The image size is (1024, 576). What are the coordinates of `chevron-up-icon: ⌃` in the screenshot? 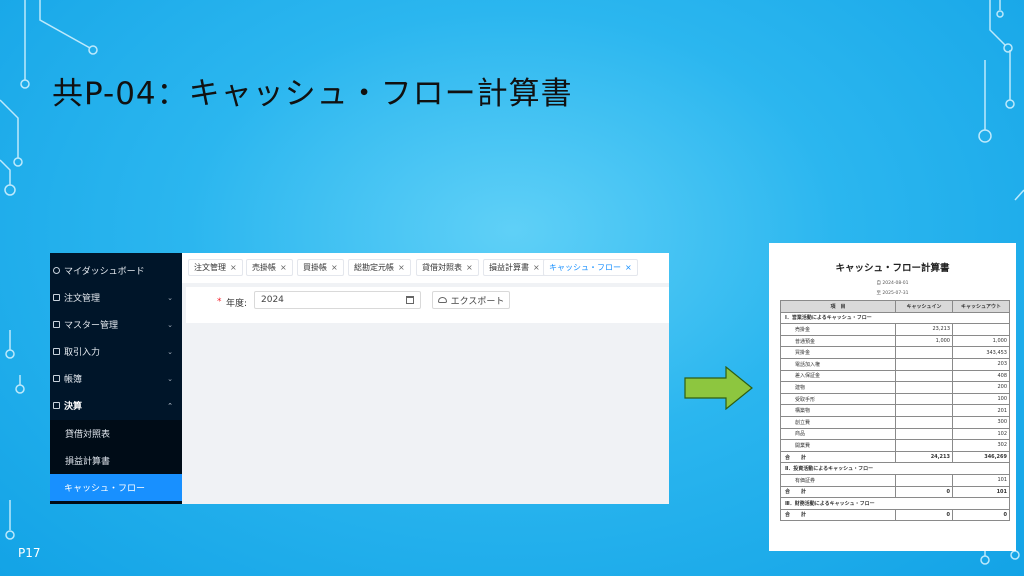 It's located at (170, 405).